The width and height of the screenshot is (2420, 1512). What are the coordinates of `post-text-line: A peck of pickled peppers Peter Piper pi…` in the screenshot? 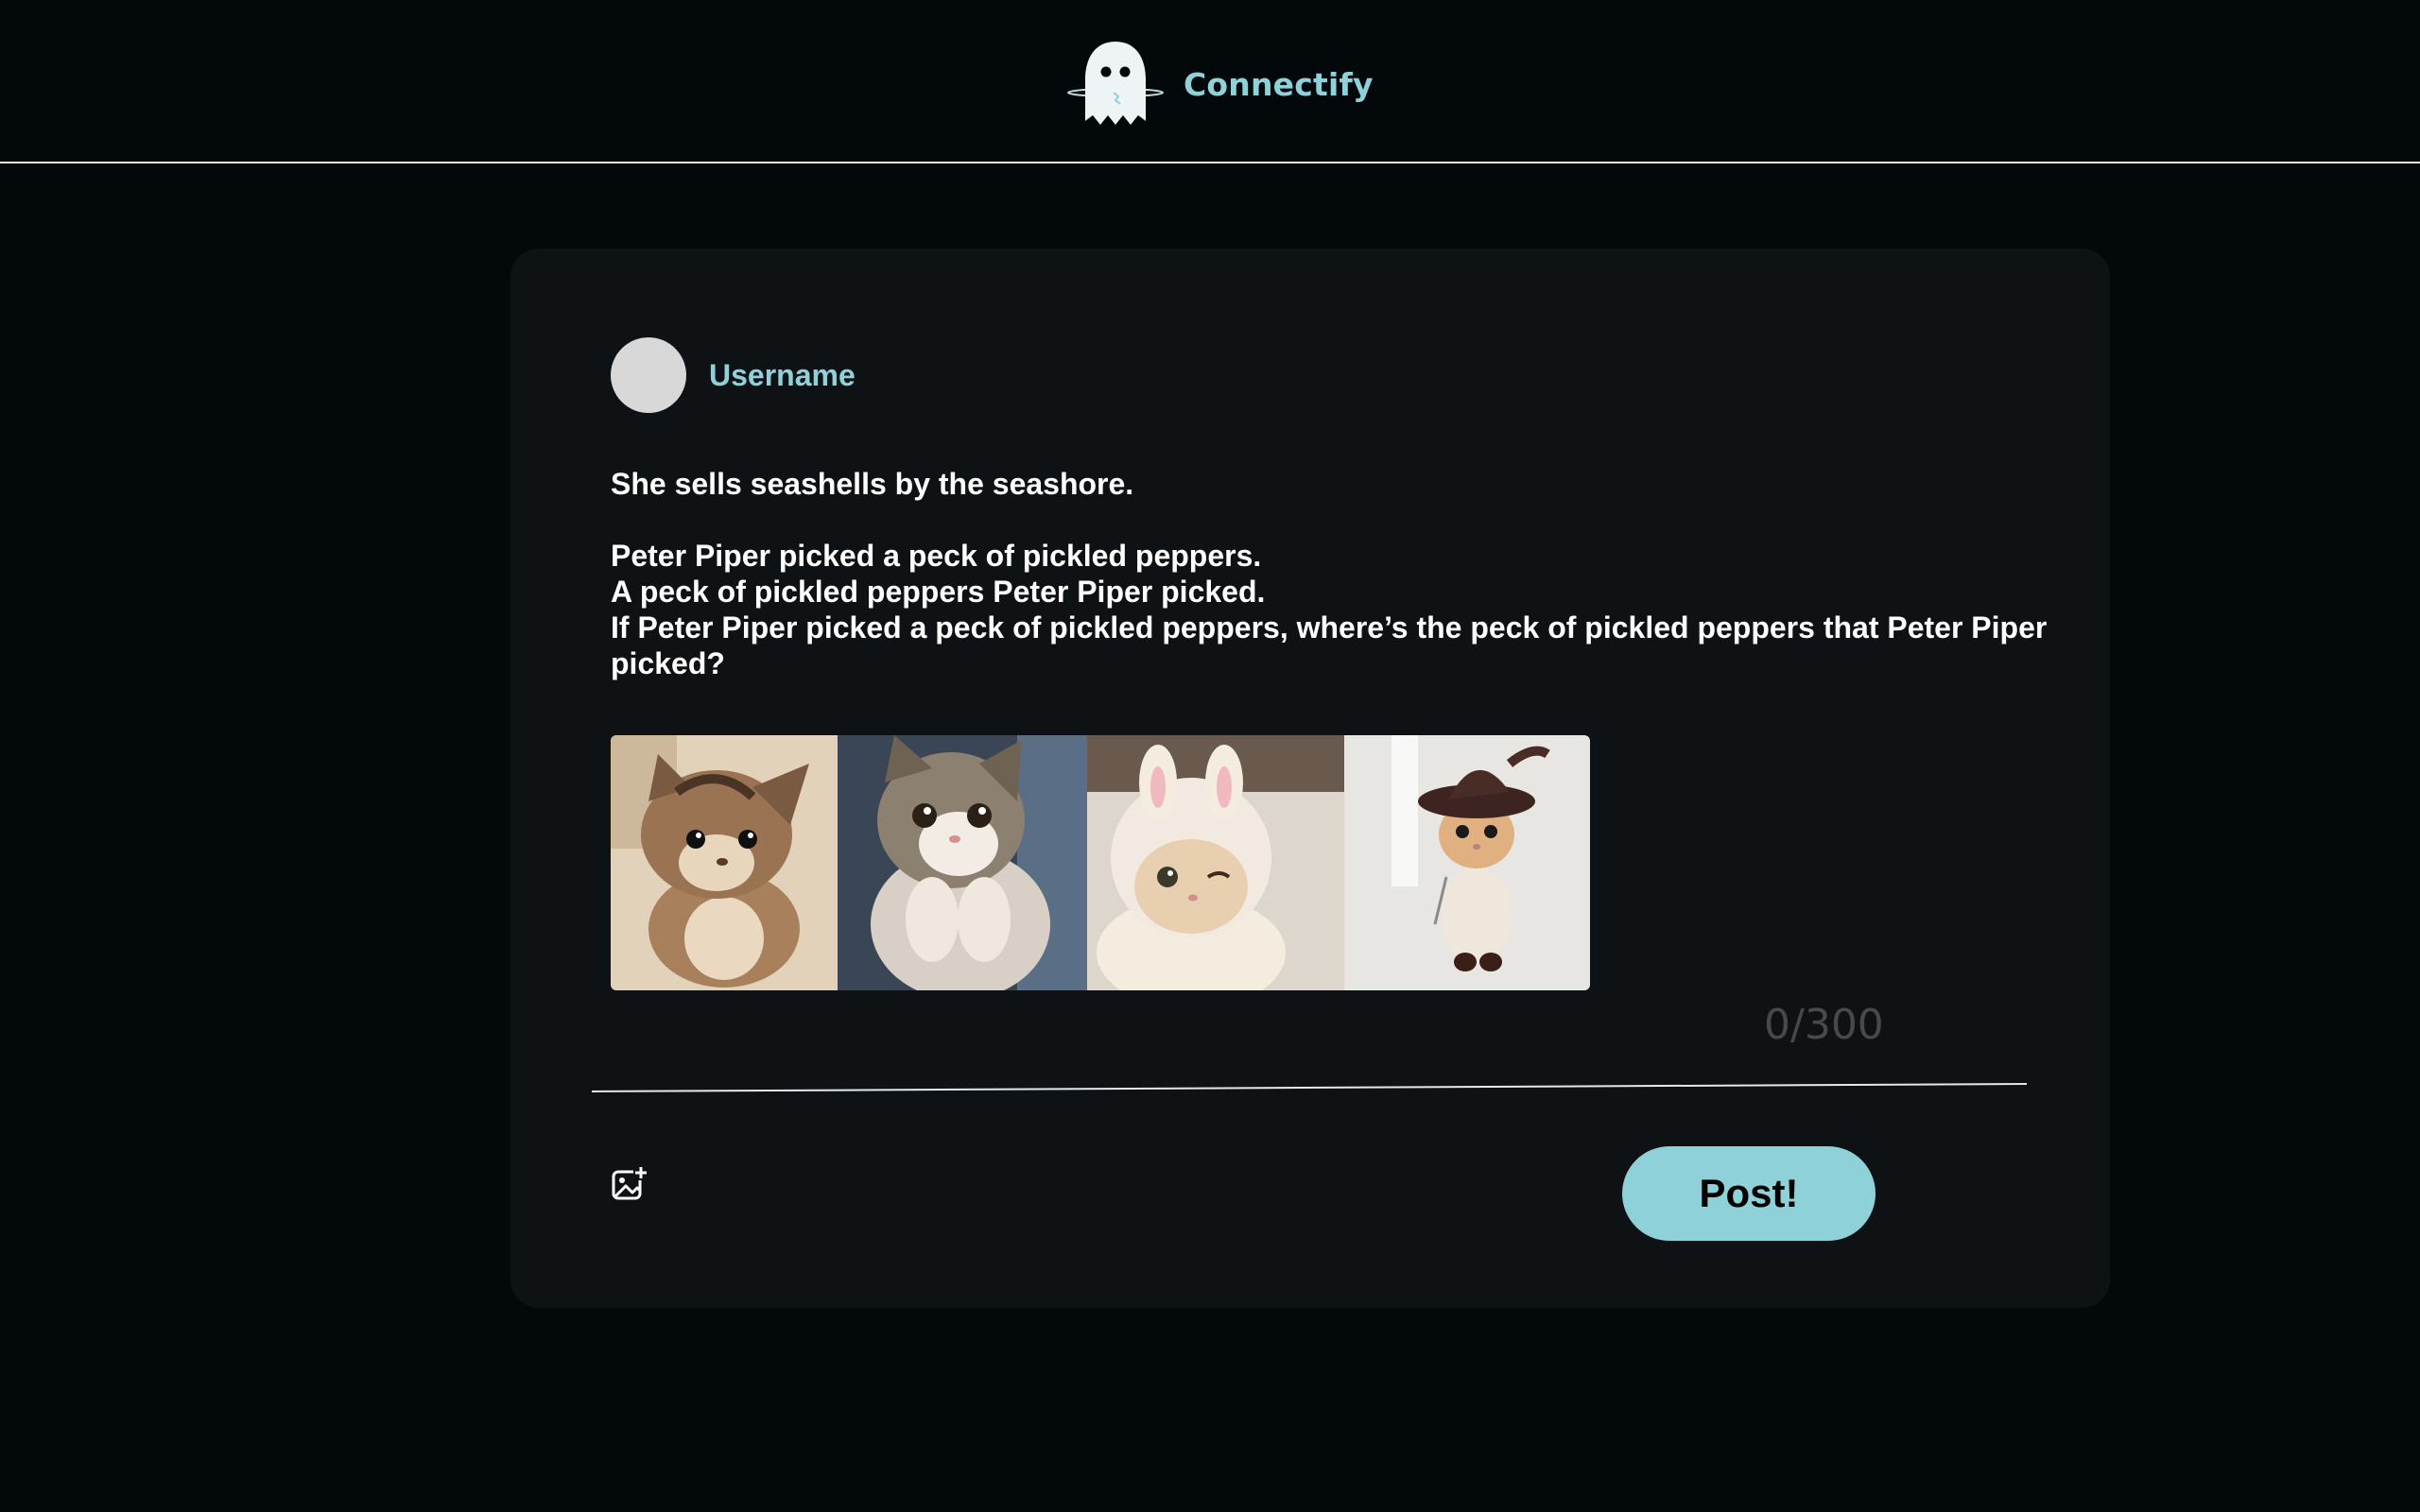 It's located at (938, 592).